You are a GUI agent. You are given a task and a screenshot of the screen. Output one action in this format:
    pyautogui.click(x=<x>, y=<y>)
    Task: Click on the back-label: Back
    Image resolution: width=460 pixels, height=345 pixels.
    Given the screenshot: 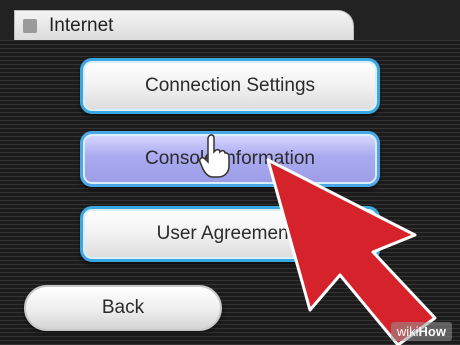 What is the action you would take?
    pyautogui.click(x=123, y=307)
    